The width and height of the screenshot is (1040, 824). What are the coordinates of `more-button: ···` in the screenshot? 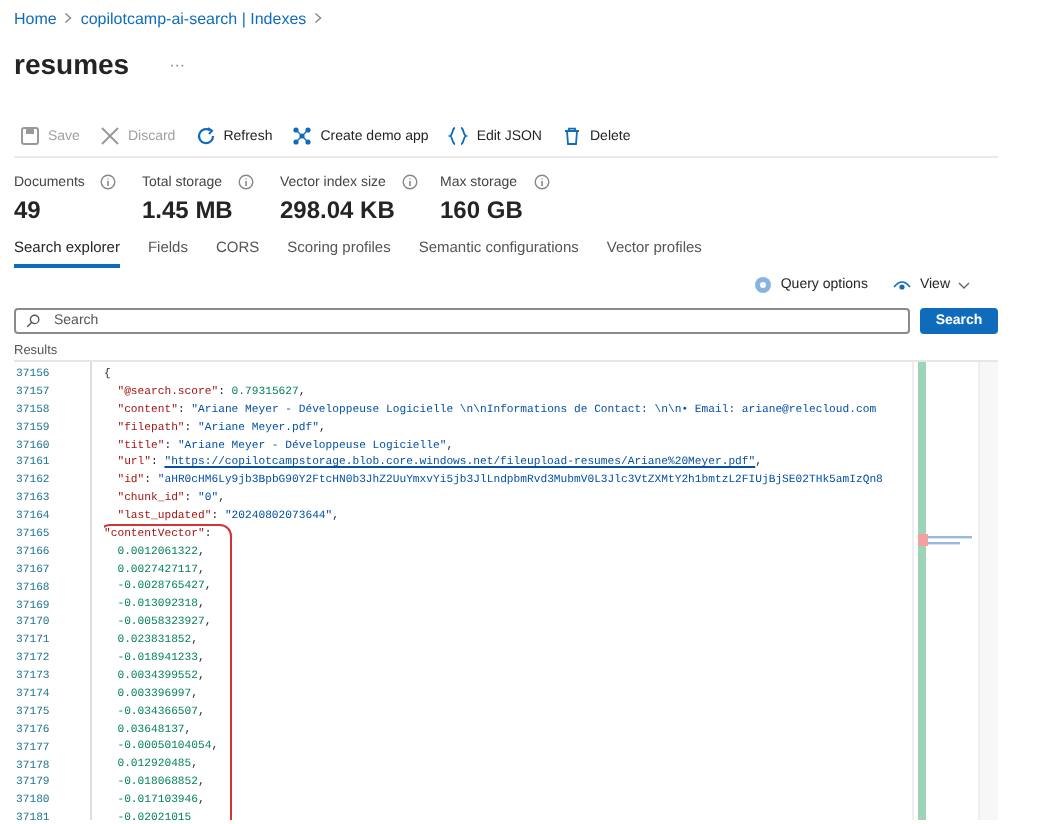 It's located at (177, 64).